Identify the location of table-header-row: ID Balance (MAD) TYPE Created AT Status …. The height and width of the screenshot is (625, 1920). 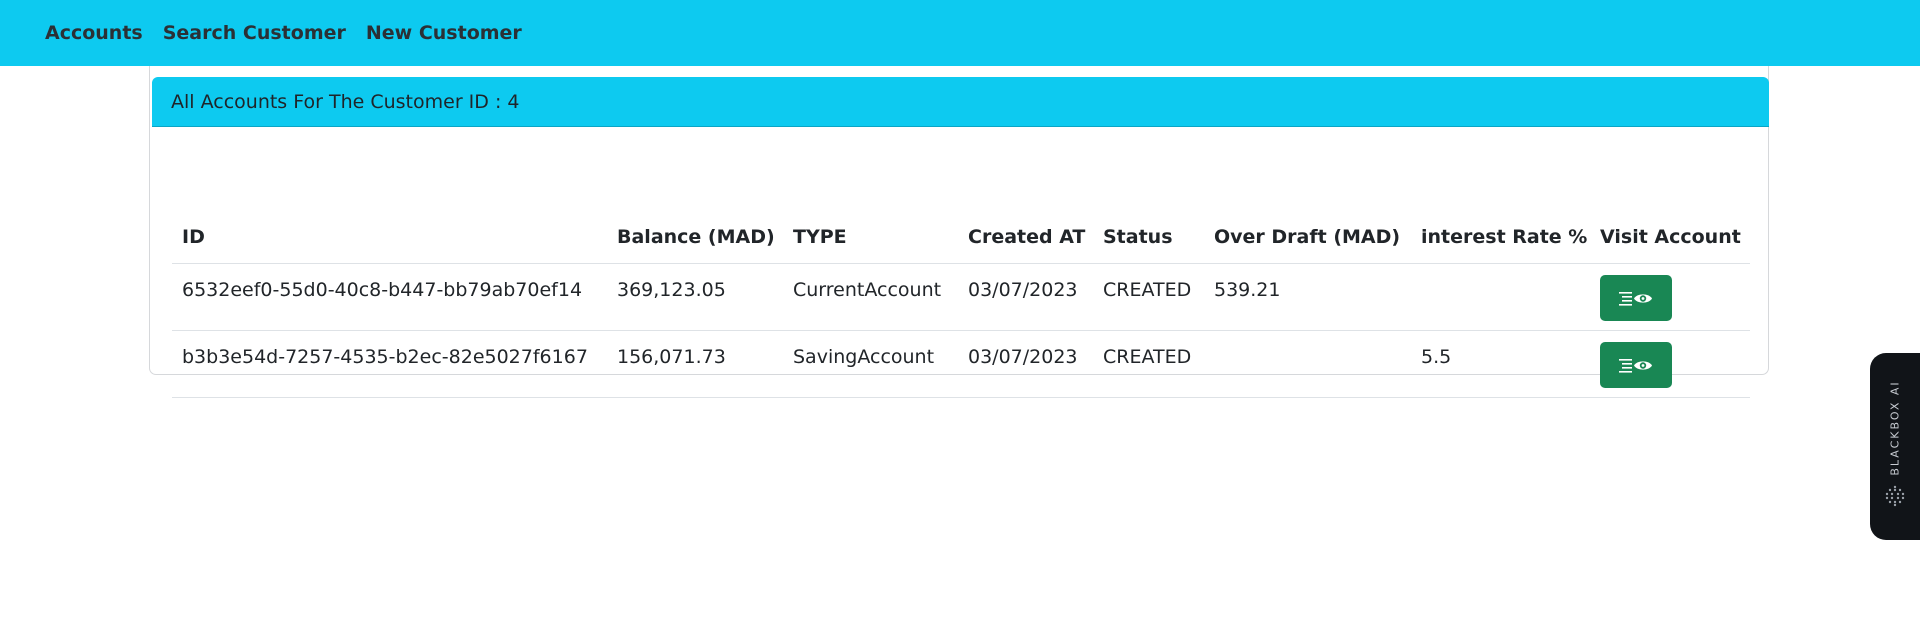
(961, 237).